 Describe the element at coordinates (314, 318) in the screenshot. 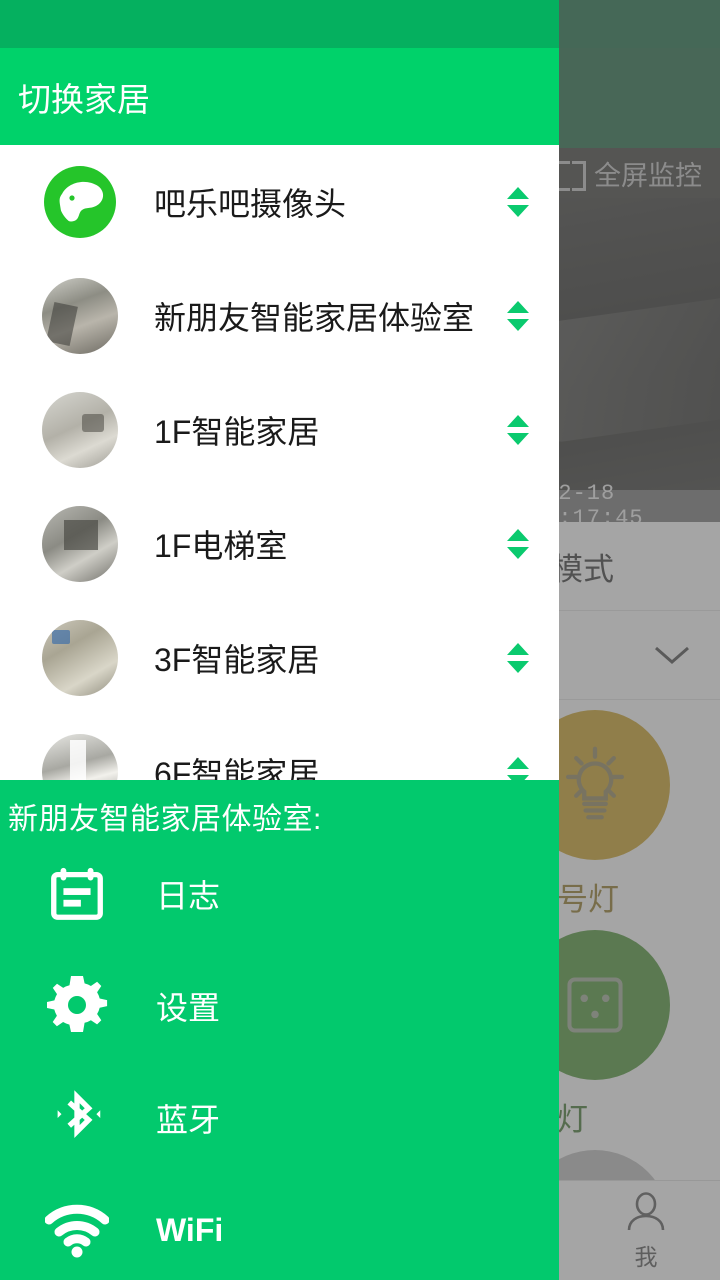

I see `list-item-label: 新朋友智能家居体验室` at that location.